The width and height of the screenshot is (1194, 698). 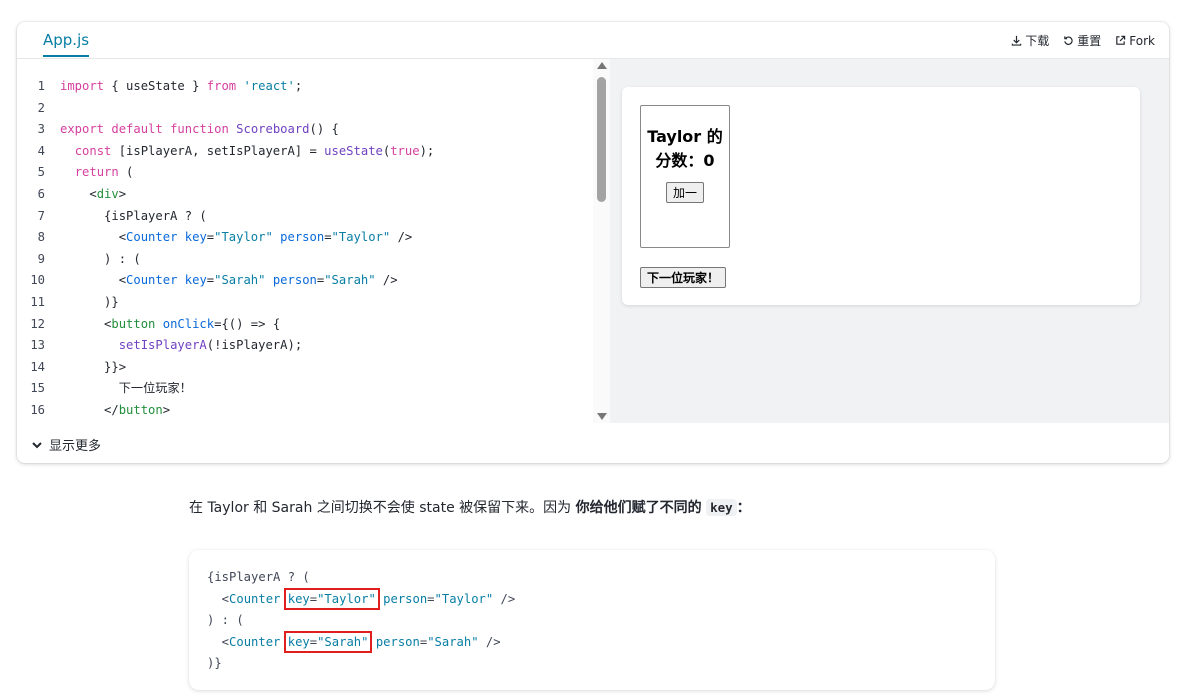 What do you see at coordinates (41, 237) in the screenshot?
I see `line-number: 8` at bounding box center [41, 237].